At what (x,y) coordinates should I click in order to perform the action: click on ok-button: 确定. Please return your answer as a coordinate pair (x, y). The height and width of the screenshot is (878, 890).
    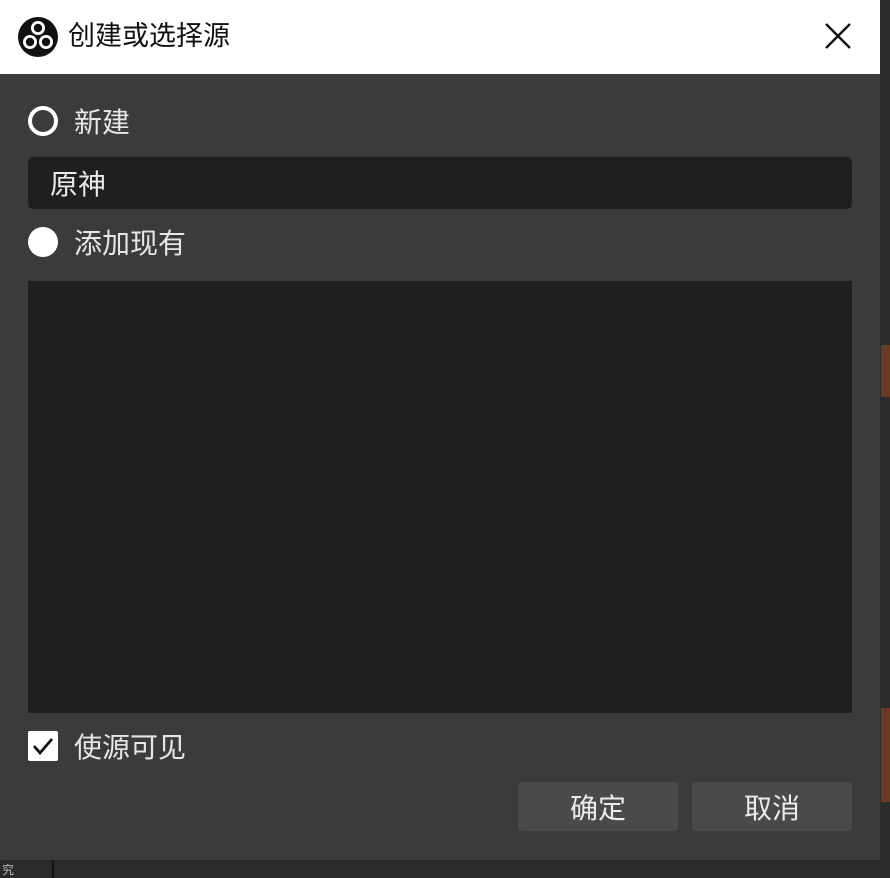
    Looking at the image, I should click on (598, 806).